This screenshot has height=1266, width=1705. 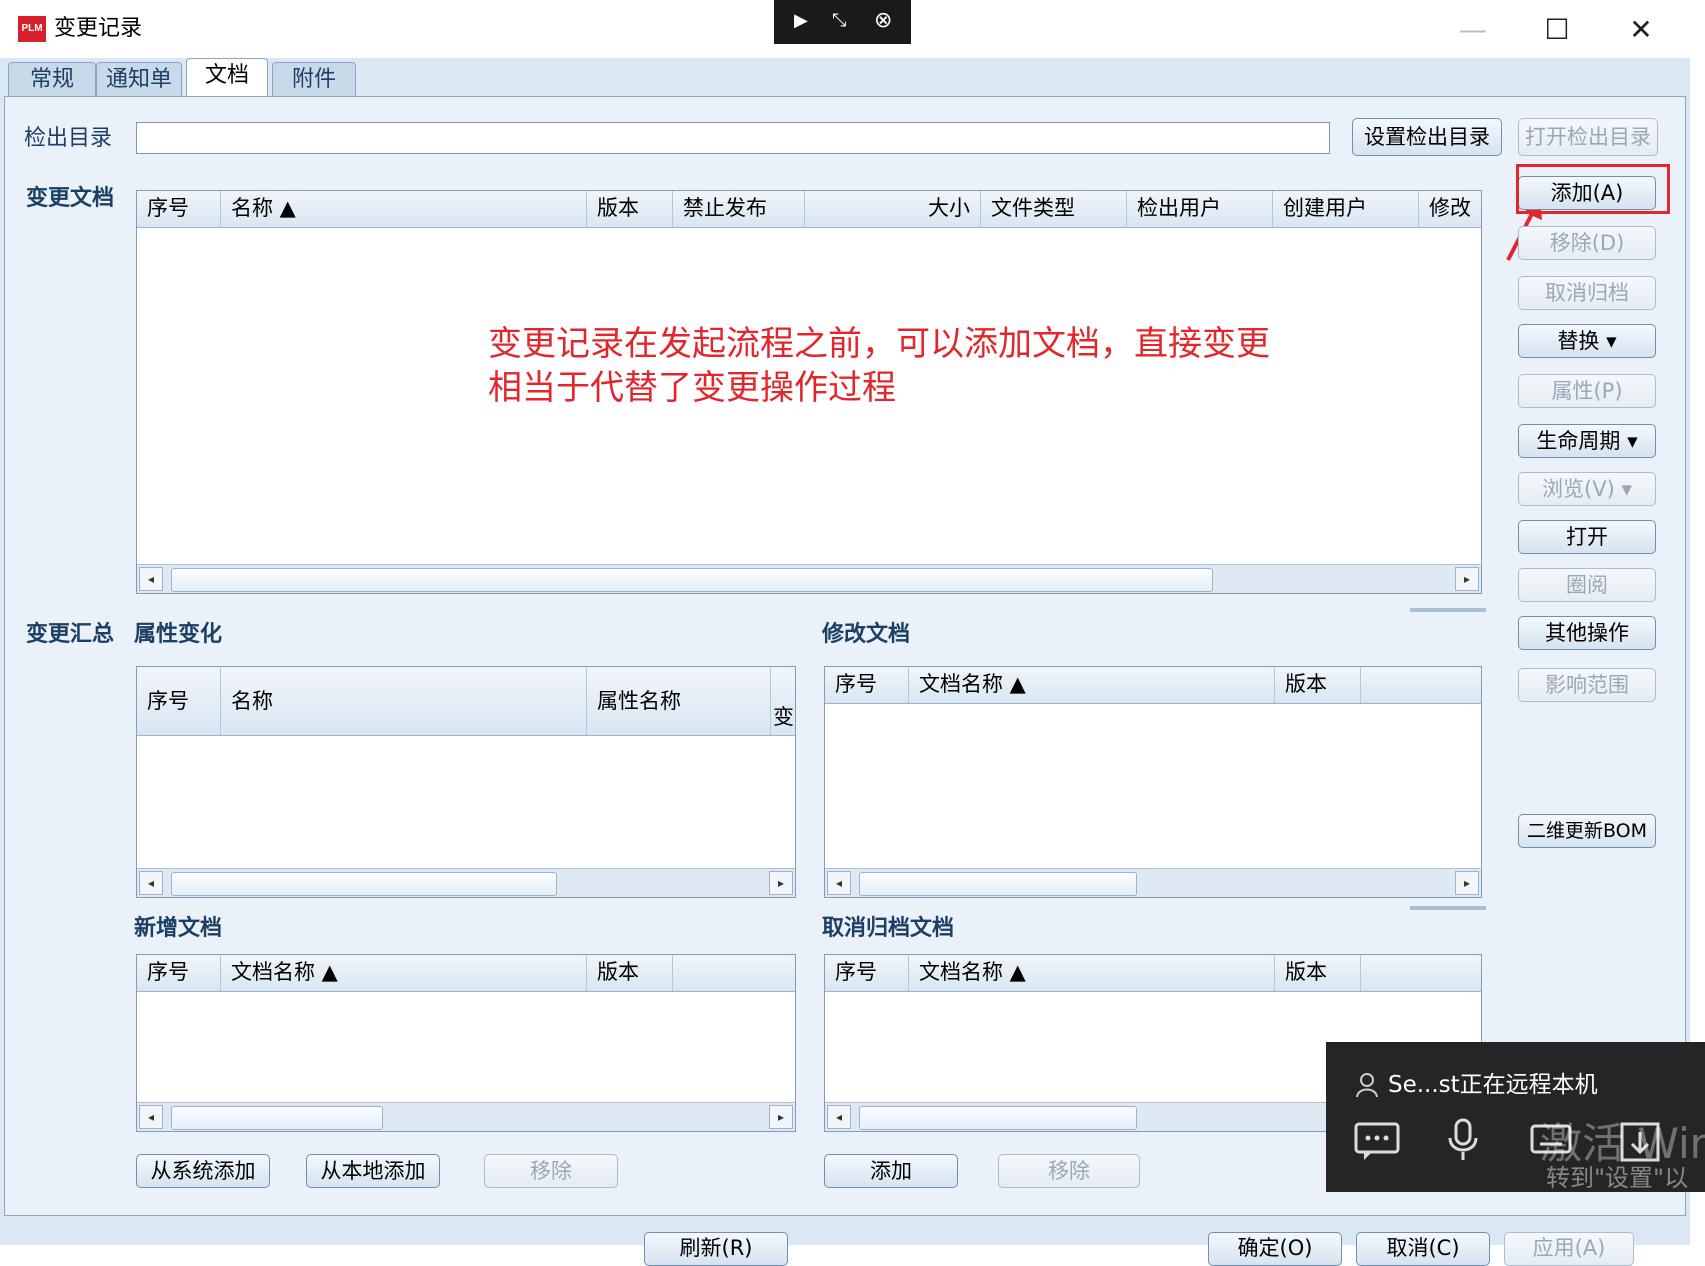 What do you see at coordinates (783, 701) in the screenshot?
I see `col-header: 变` at bounding box center [783, 701].